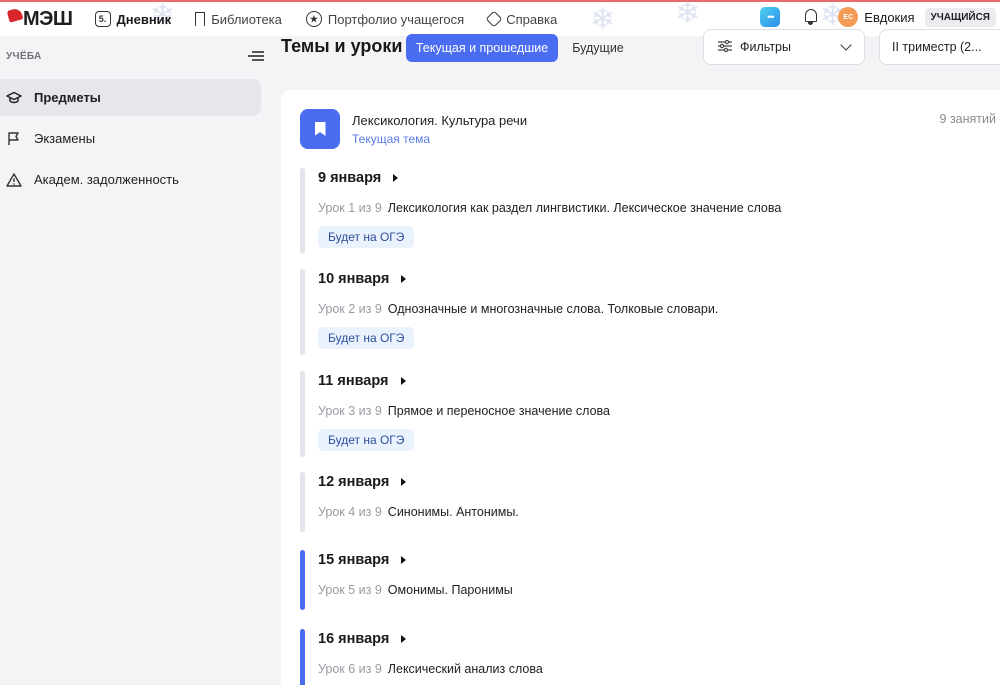 Image resolution: width=1000 pixels, height=685 pixels. I want to click on nav-portfolio: ★ Портфолио учащегося, so click(385, 19).